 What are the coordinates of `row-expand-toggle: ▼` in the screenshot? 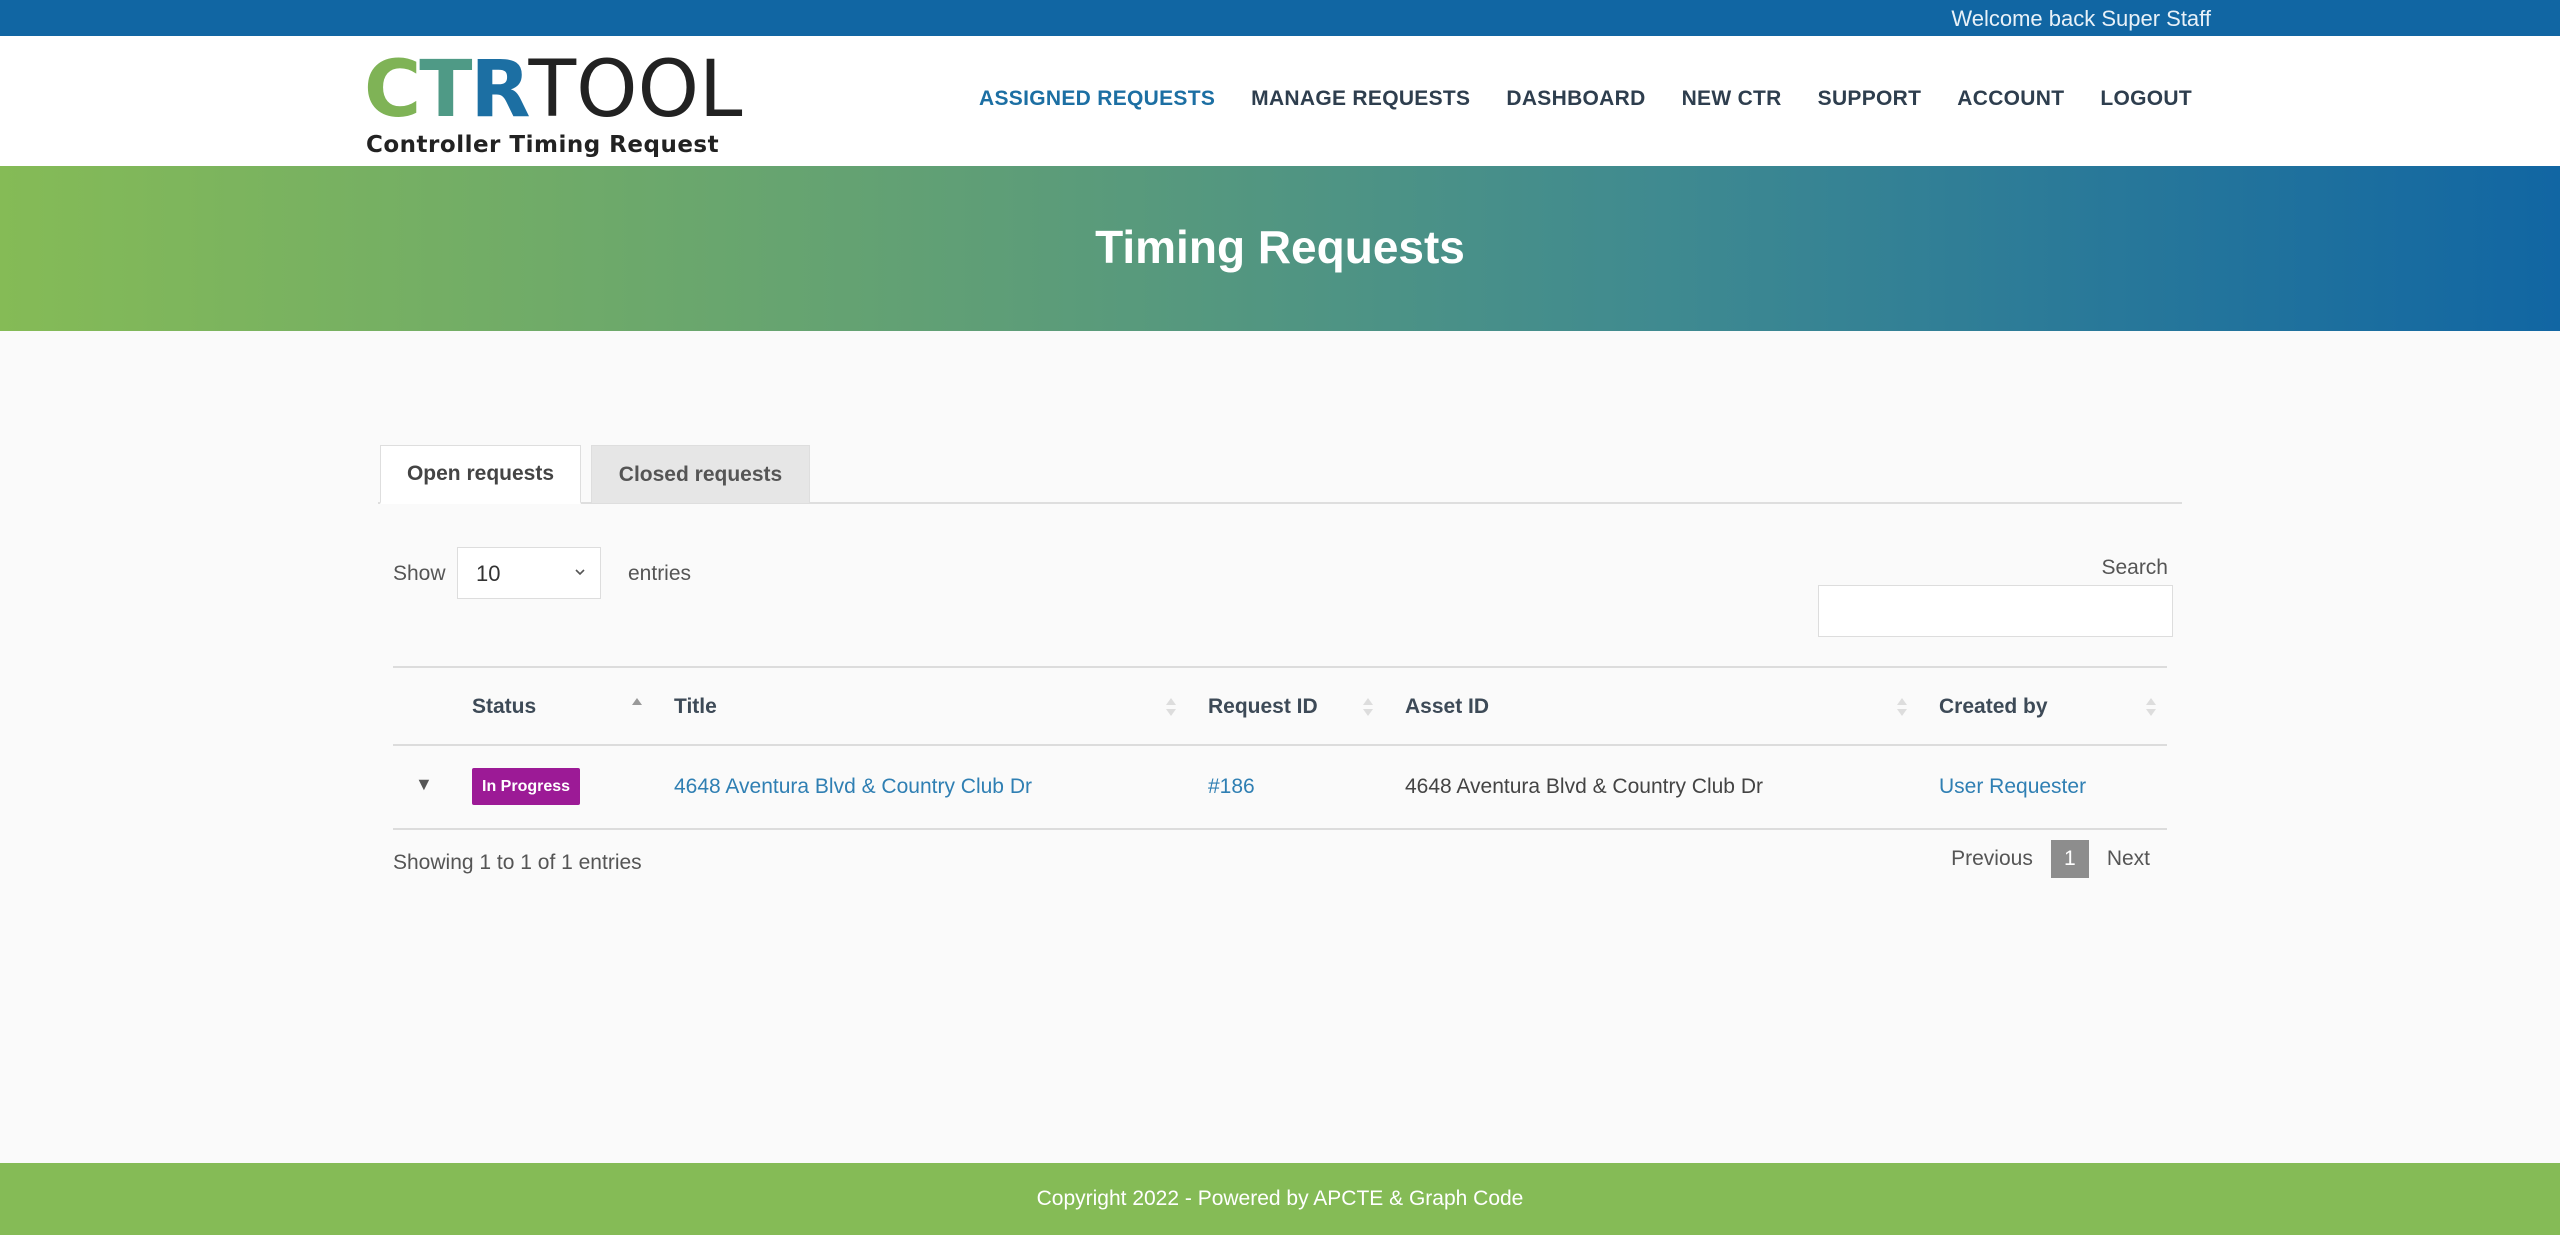 It's located at (424, 784).